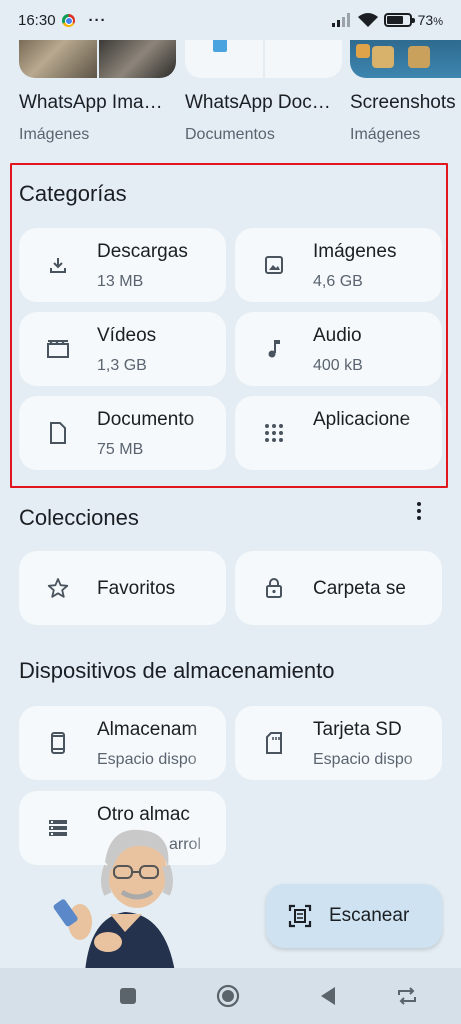  I want to click on recents-icon, so click(128, 996).